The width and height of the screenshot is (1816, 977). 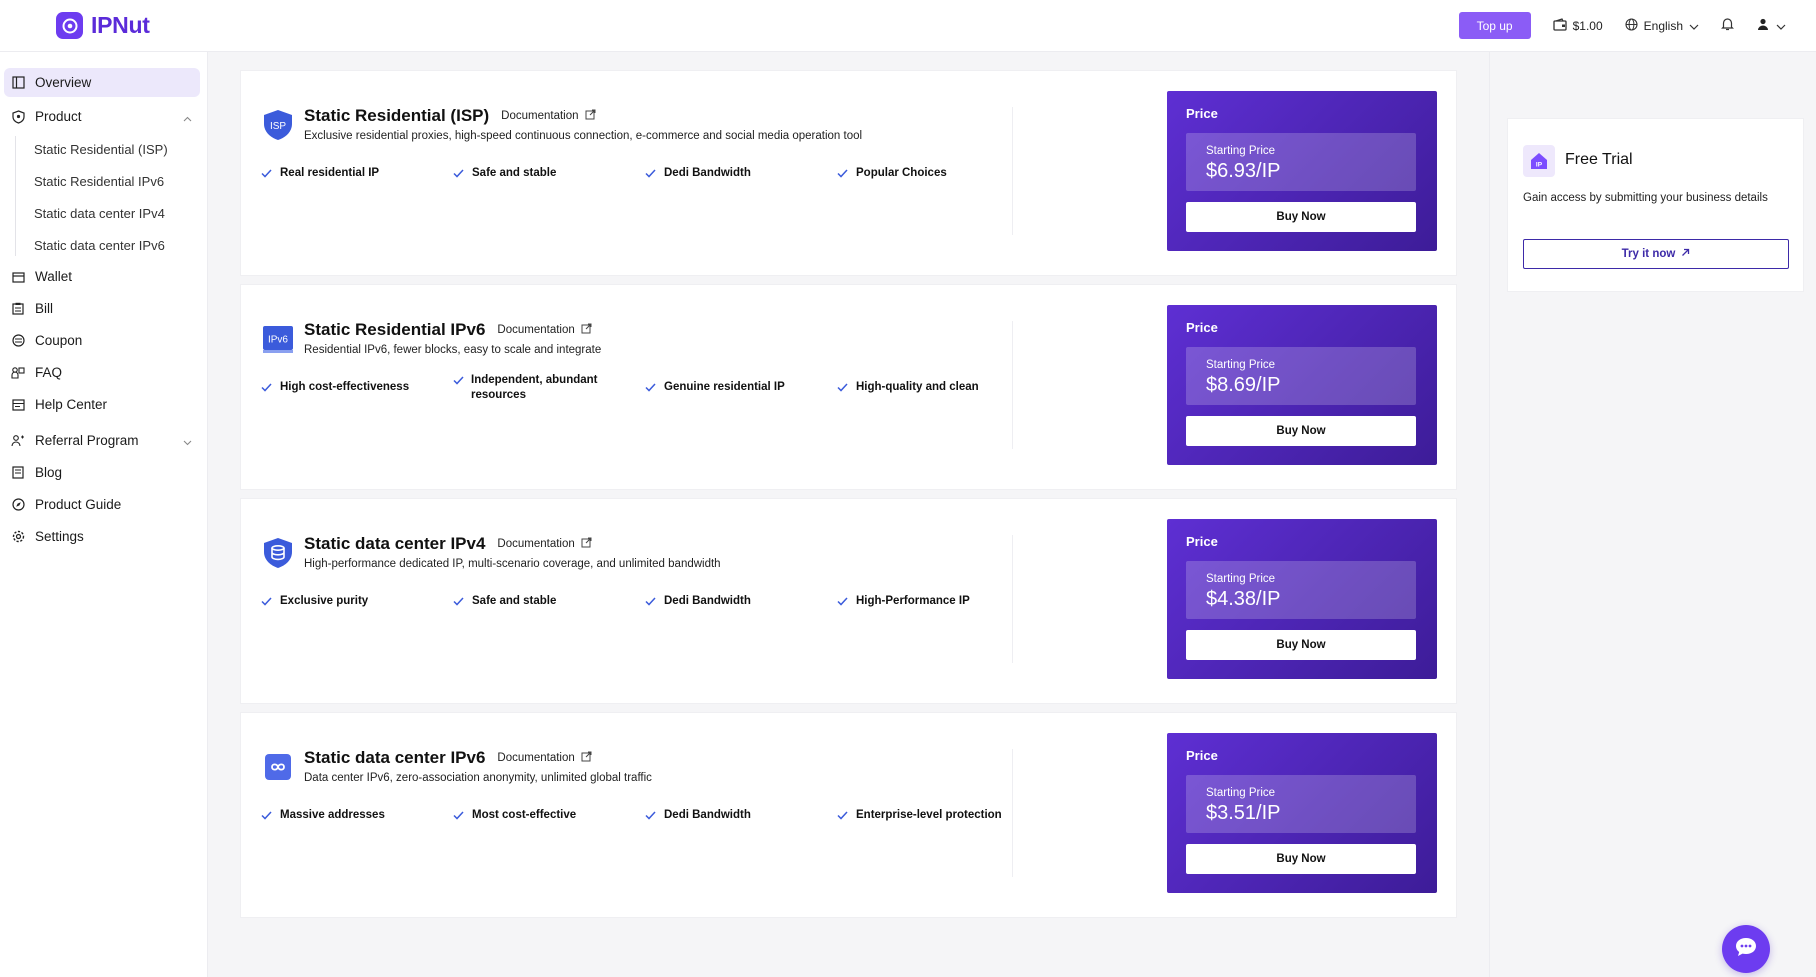 What do you see at coordinates (99, 245) in the screenshot?
I see `sidebar-subitem-static-dc-ipv6: Static data center IPv6` at bounding box center [99, 245].